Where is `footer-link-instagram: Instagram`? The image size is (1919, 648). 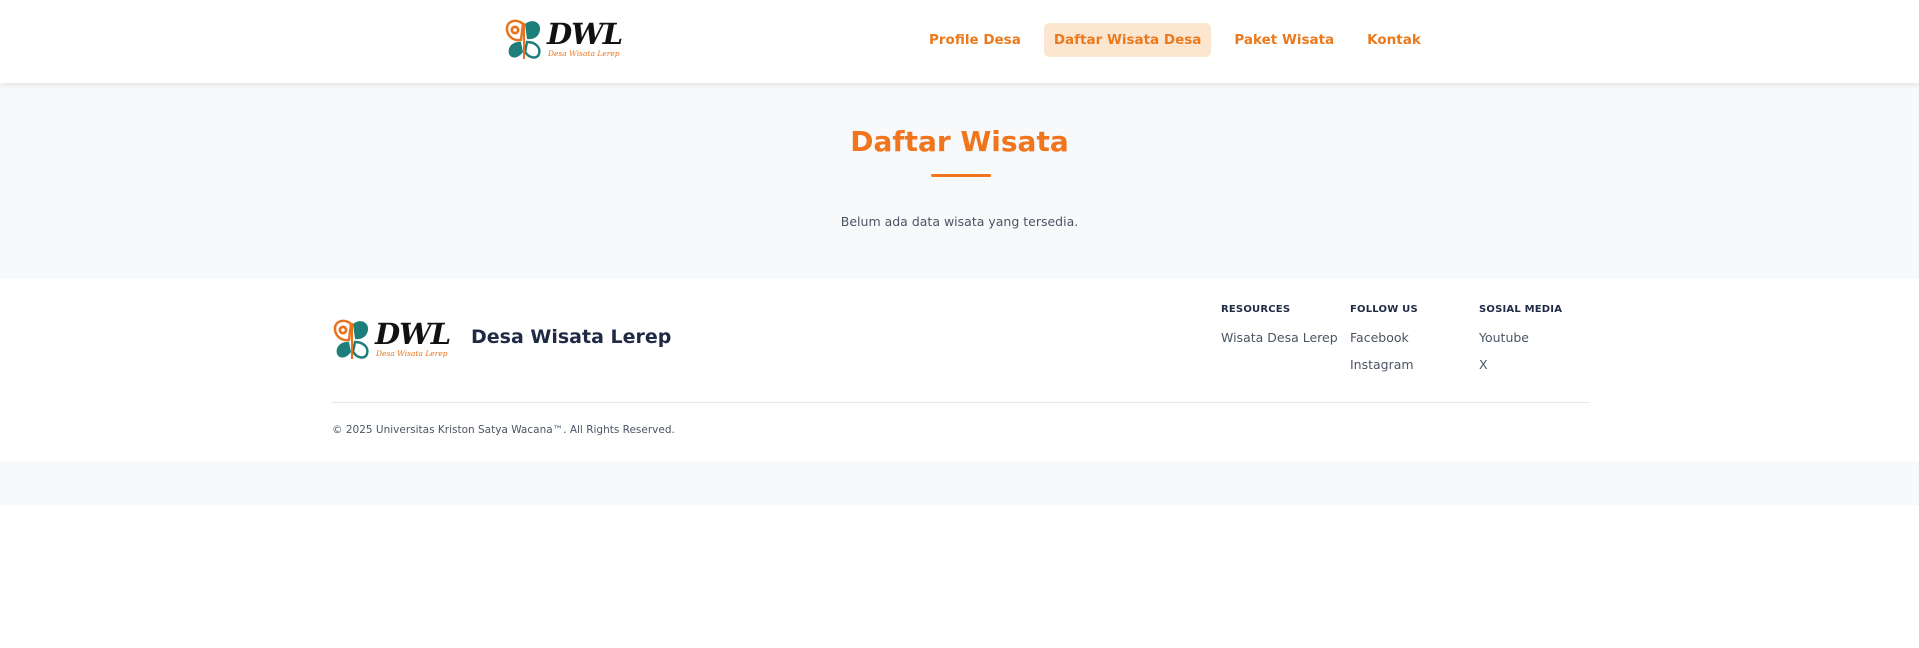
footer-link-instagram: Instagram is located at coordinates (1384, 364).